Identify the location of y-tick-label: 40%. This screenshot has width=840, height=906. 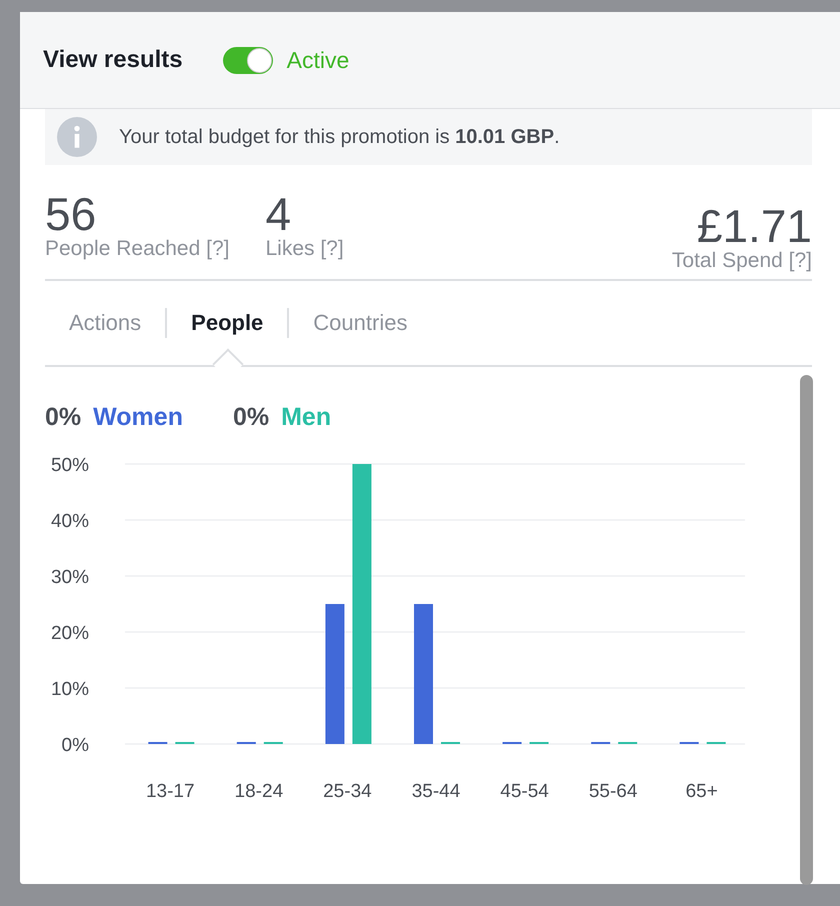
(69, 521).